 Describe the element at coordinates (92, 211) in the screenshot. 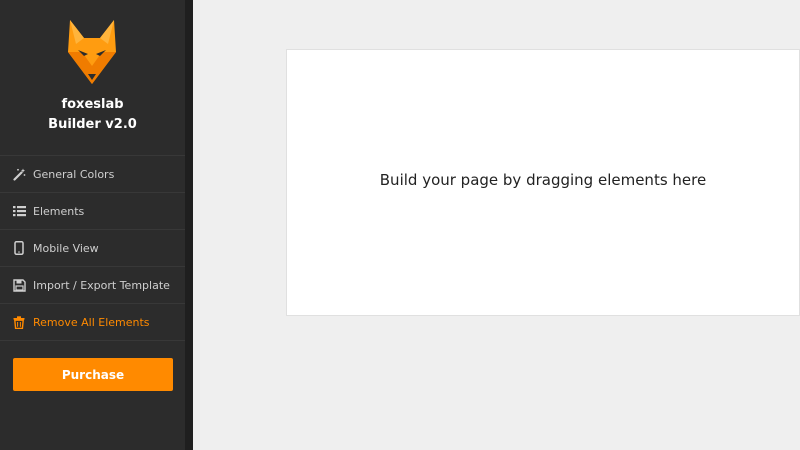

I see `sidebar-item-elements: Elements` at that location.